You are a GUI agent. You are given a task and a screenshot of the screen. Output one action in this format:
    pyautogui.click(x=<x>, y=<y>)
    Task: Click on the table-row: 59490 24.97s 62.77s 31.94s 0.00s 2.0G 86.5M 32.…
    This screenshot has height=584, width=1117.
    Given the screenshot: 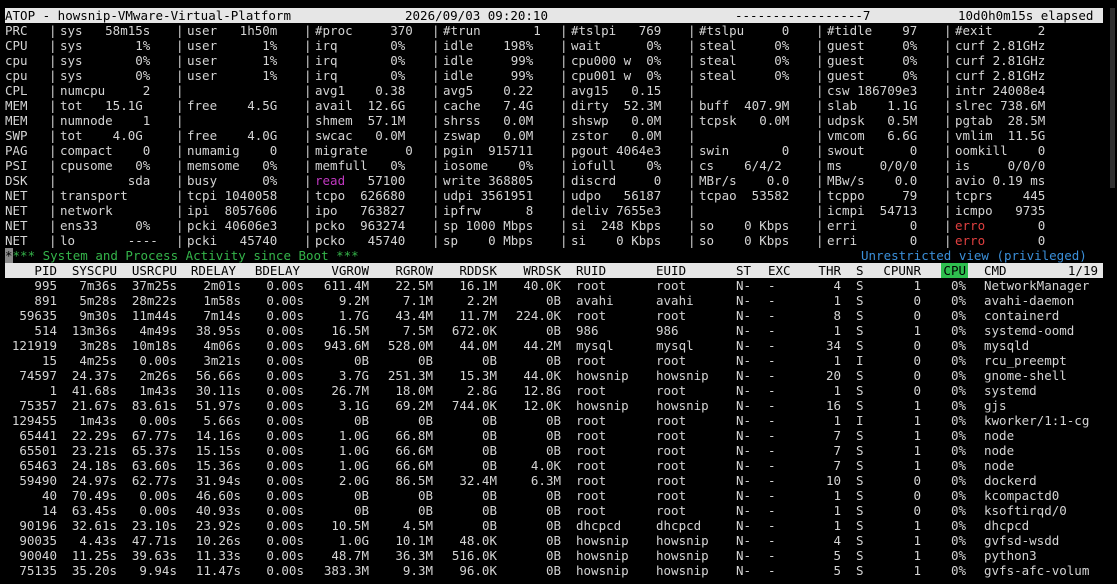 What is the action you would take?
    pyautogui.click(x=558, y=480)
    